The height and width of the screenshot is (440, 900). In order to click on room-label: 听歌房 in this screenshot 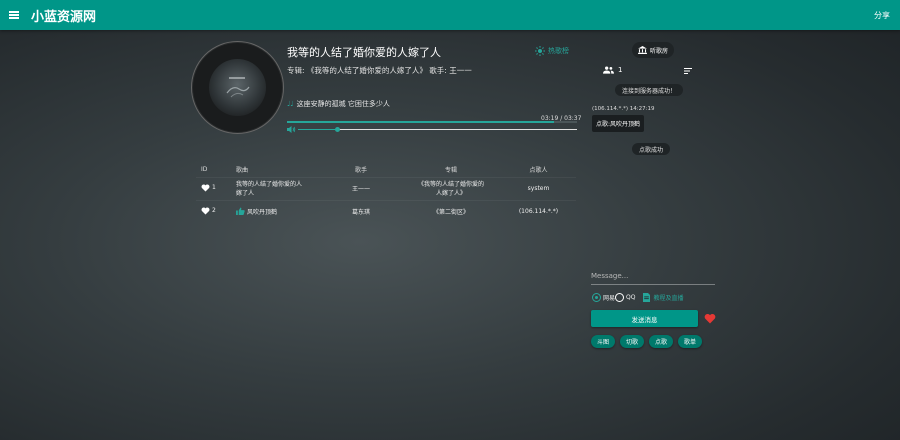, I will do `click(659, 51)`.